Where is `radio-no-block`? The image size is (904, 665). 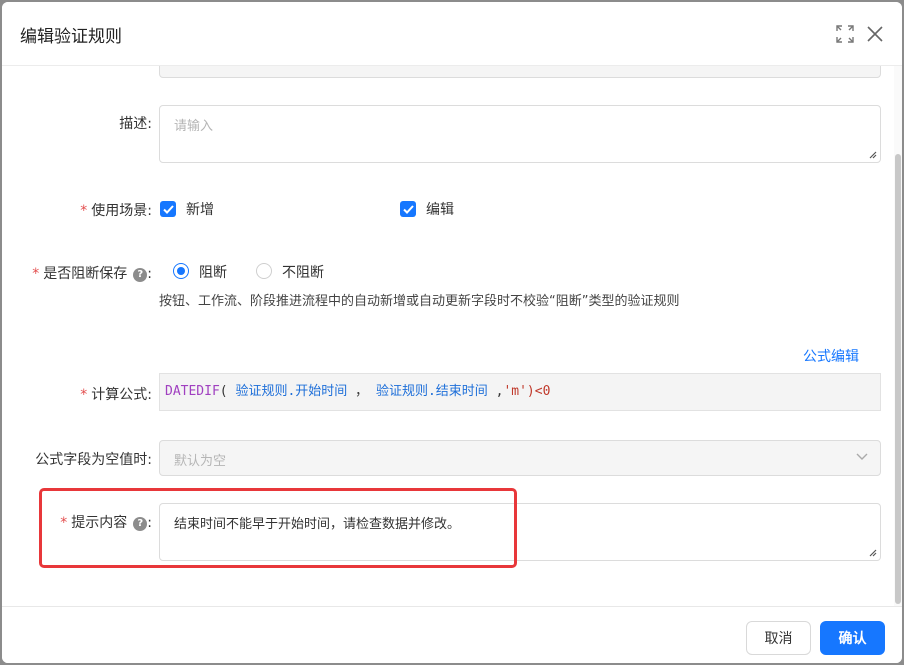
radio-no-block is located at coordinates (264, 271).